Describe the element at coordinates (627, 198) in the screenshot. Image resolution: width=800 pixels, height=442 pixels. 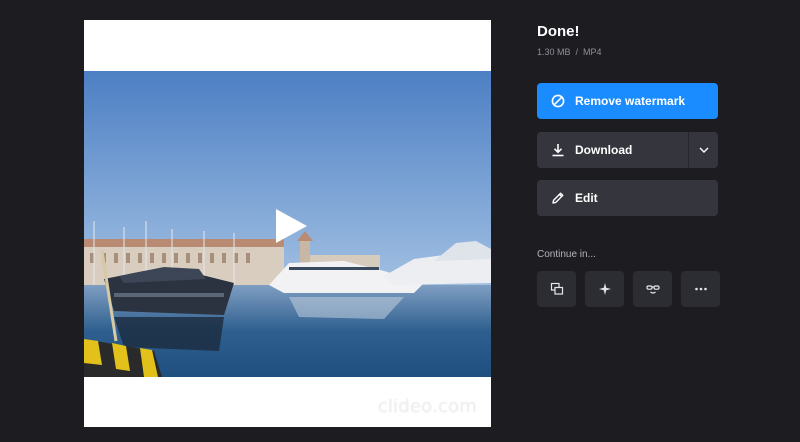
I see `edit-button: Edit` at that location.